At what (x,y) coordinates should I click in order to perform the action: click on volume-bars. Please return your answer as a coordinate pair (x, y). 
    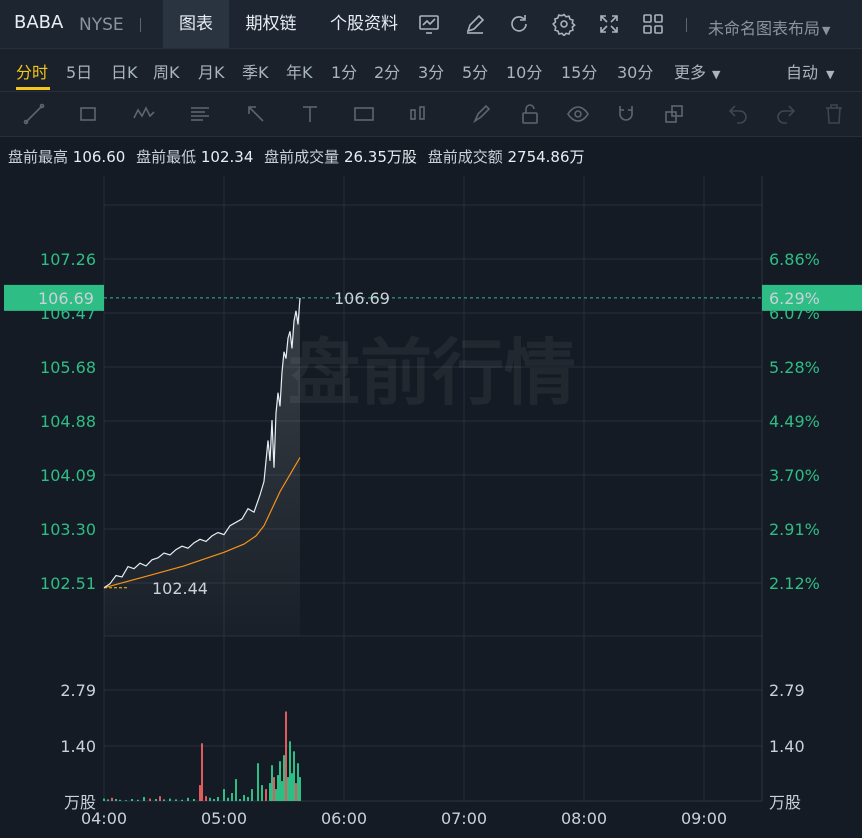
    Looking at the image, I should click on (202, 756).